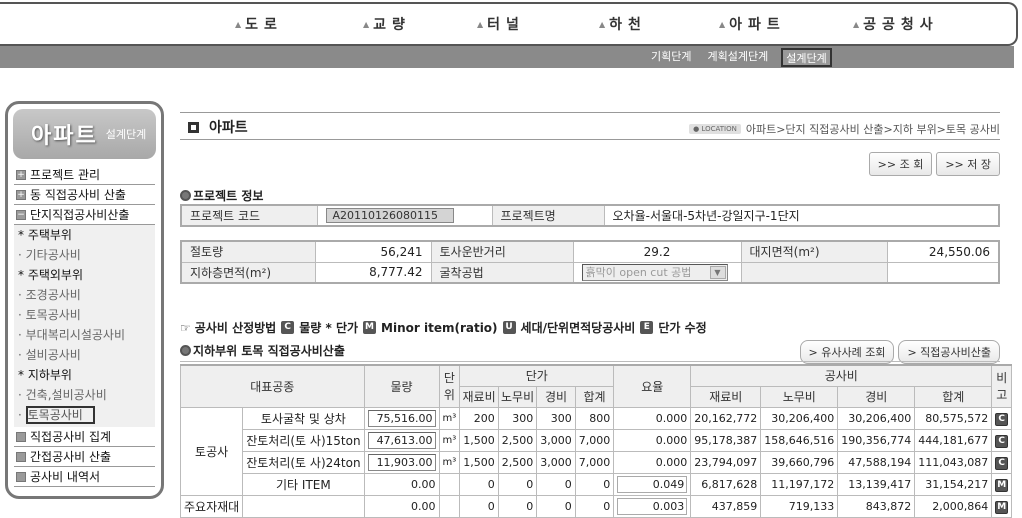  Describe the element at coordinates (517, 440) in the screenshot. I see `price-labor: 2,500` at that location.